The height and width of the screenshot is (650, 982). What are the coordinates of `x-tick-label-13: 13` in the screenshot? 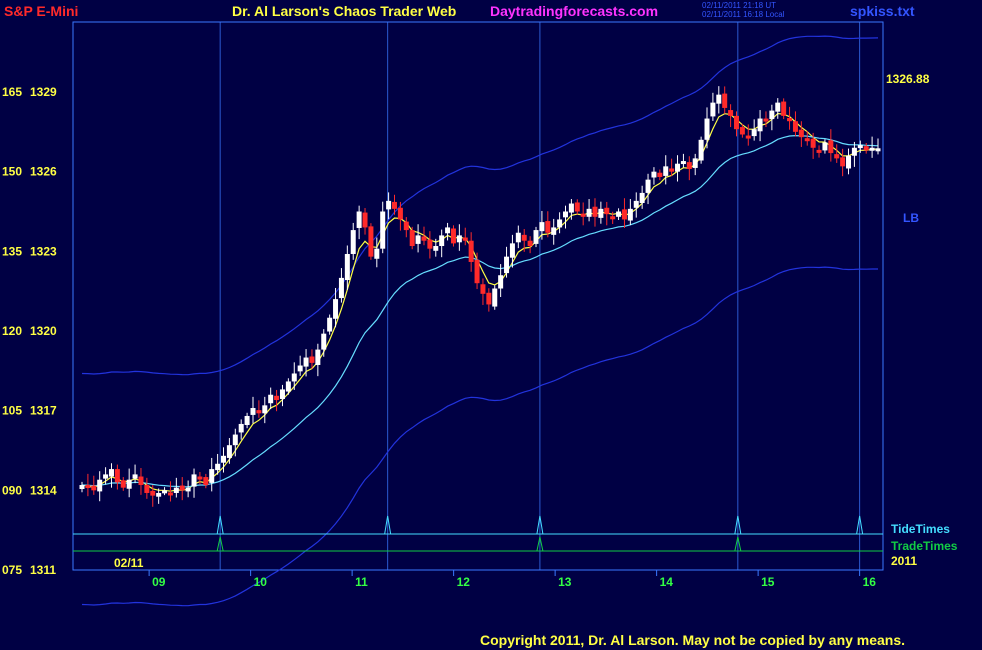 It's located at (565, 582).